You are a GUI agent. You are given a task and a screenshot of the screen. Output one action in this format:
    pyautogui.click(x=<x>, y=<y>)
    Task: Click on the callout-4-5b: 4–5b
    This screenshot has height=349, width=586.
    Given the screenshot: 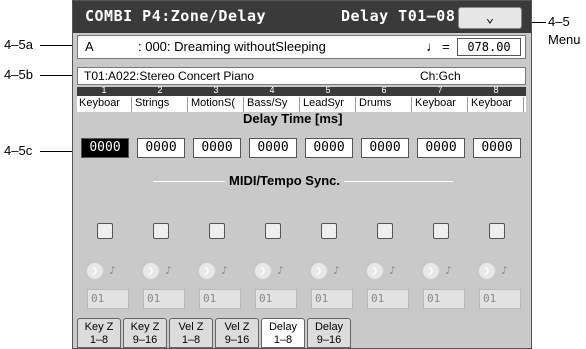 What is the action you would take?
    pyautogui.click(x=18, y=74)
    